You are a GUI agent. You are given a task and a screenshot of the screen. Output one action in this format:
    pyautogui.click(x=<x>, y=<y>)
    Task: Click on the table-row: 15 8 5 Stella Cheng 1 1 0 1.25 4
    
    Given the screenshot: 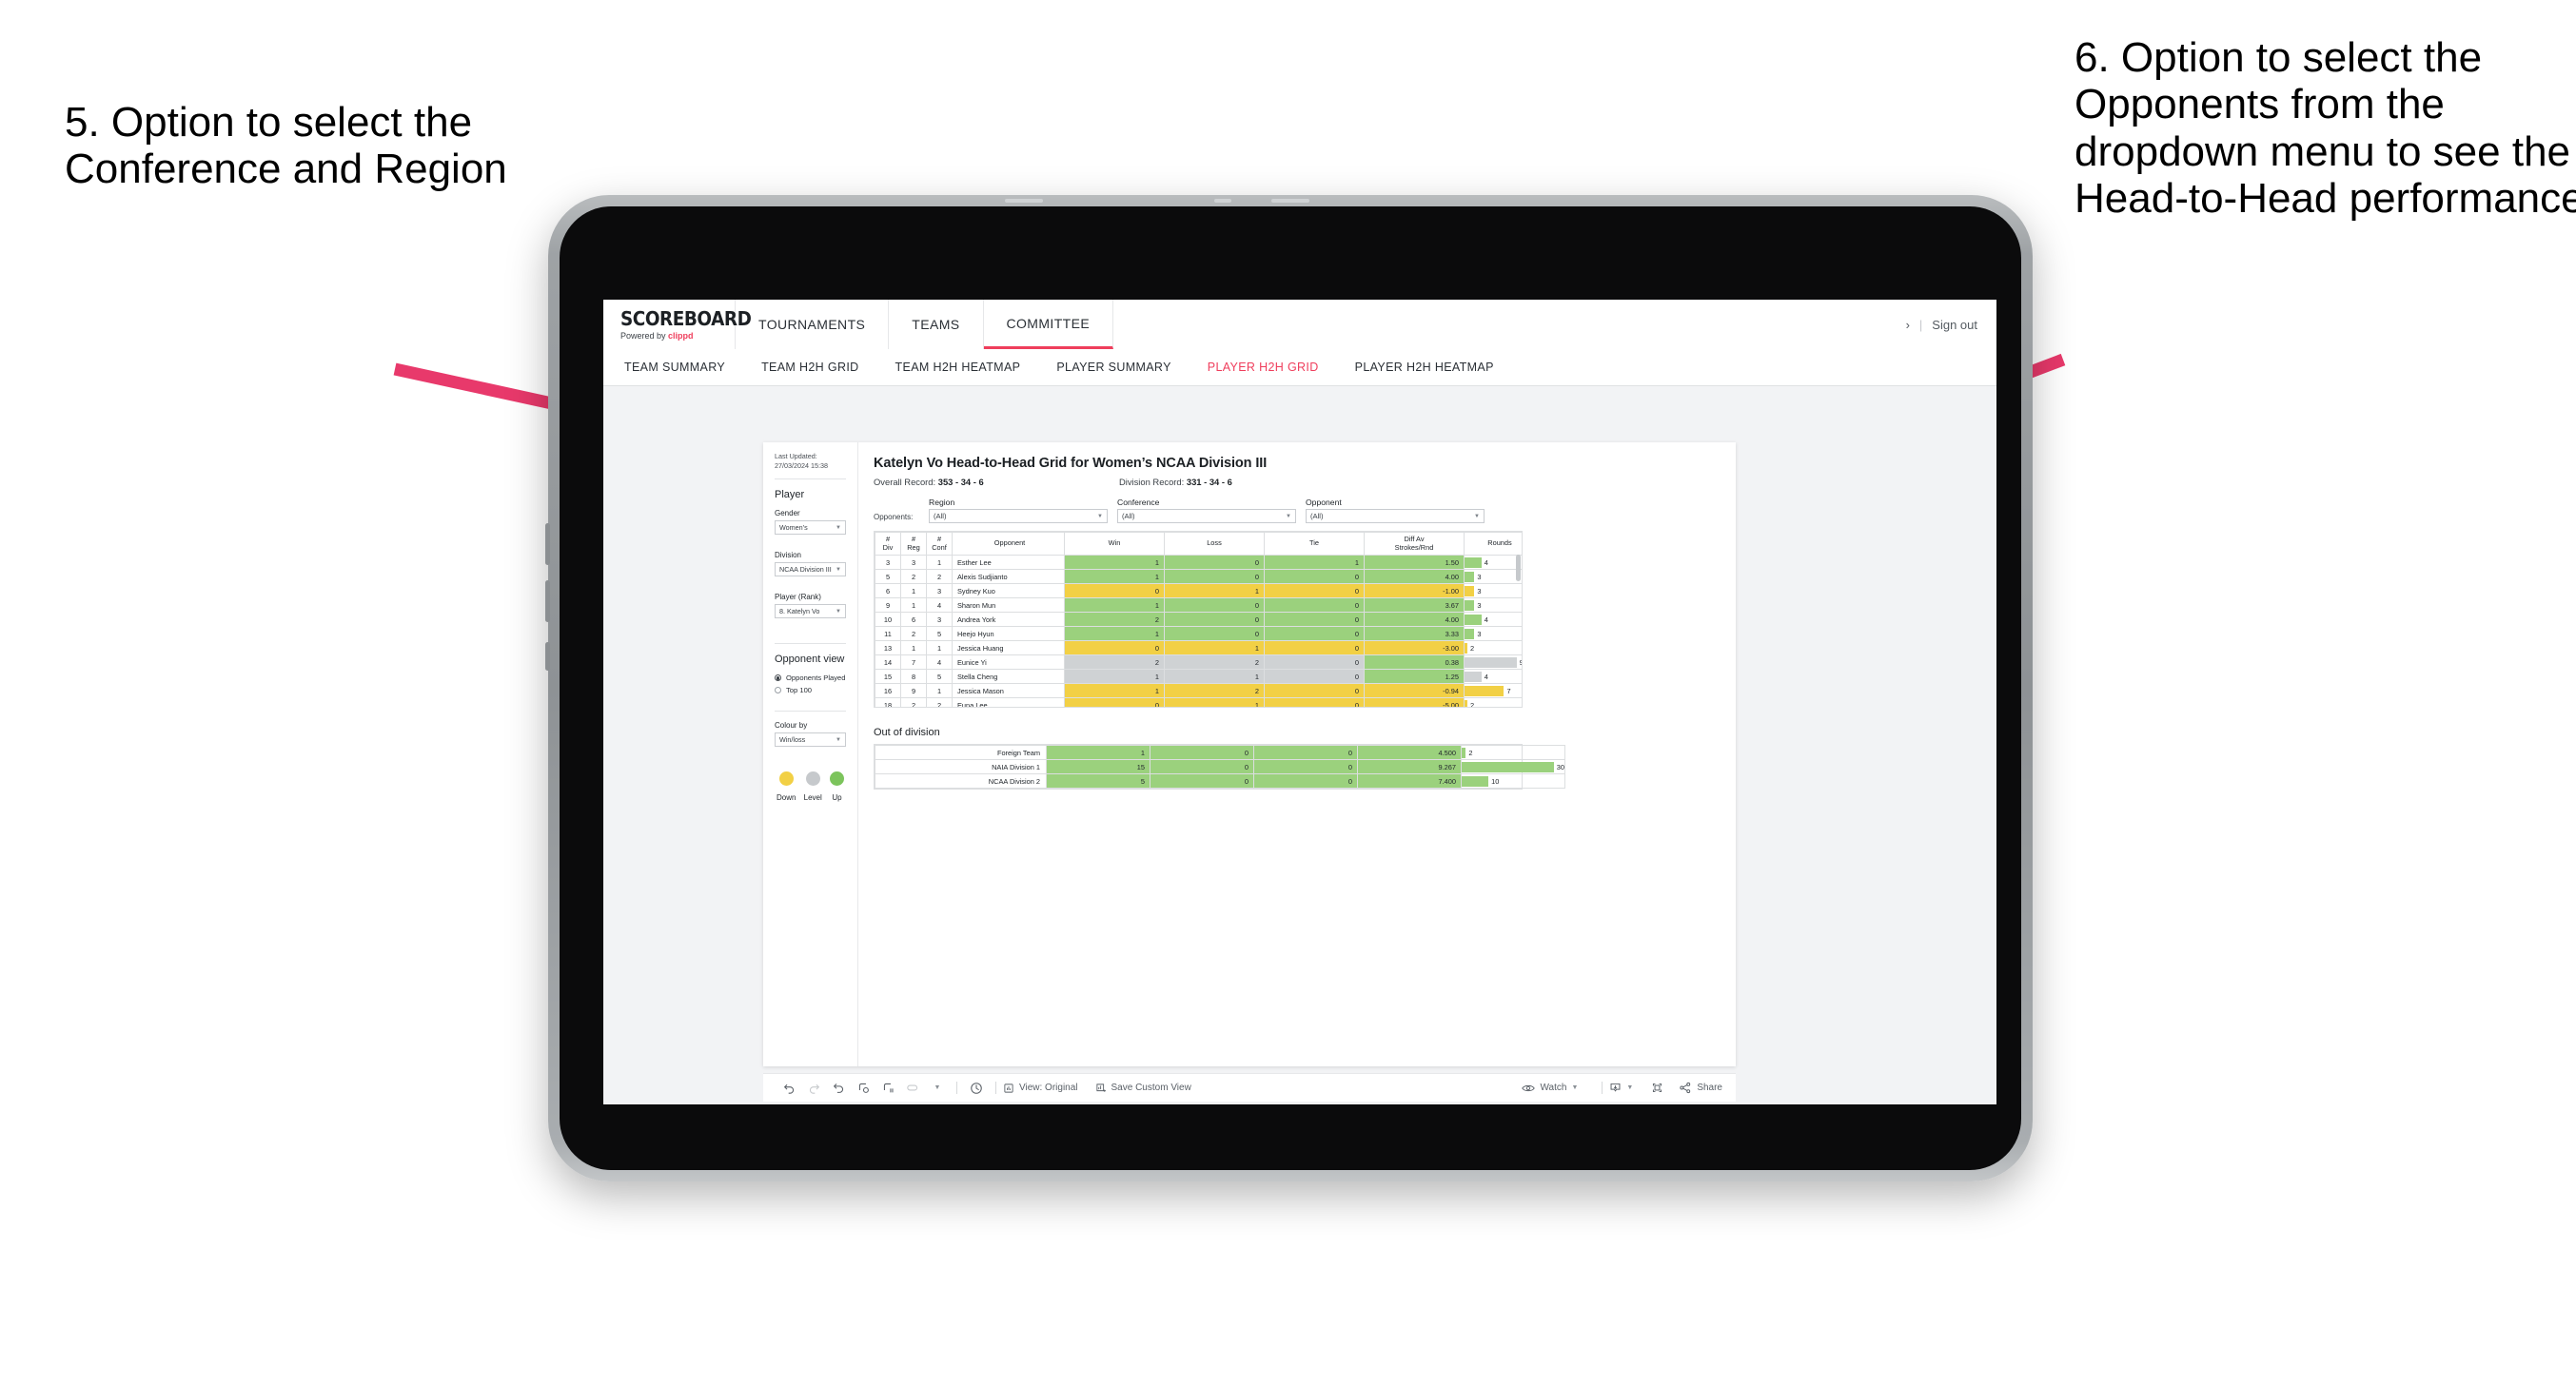 What is the action you would take?
    pyautogui.click(x=1198, y=677)
    